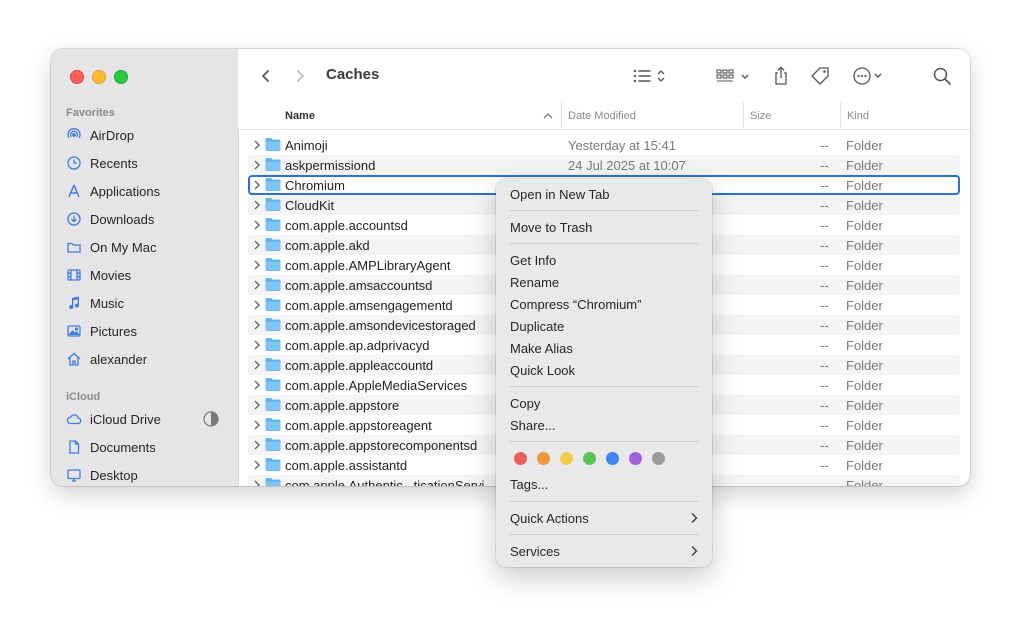  Describe the element at coordinates (604, 403) in the screenshot. I see `menu-item-copy: Copy` at that location.